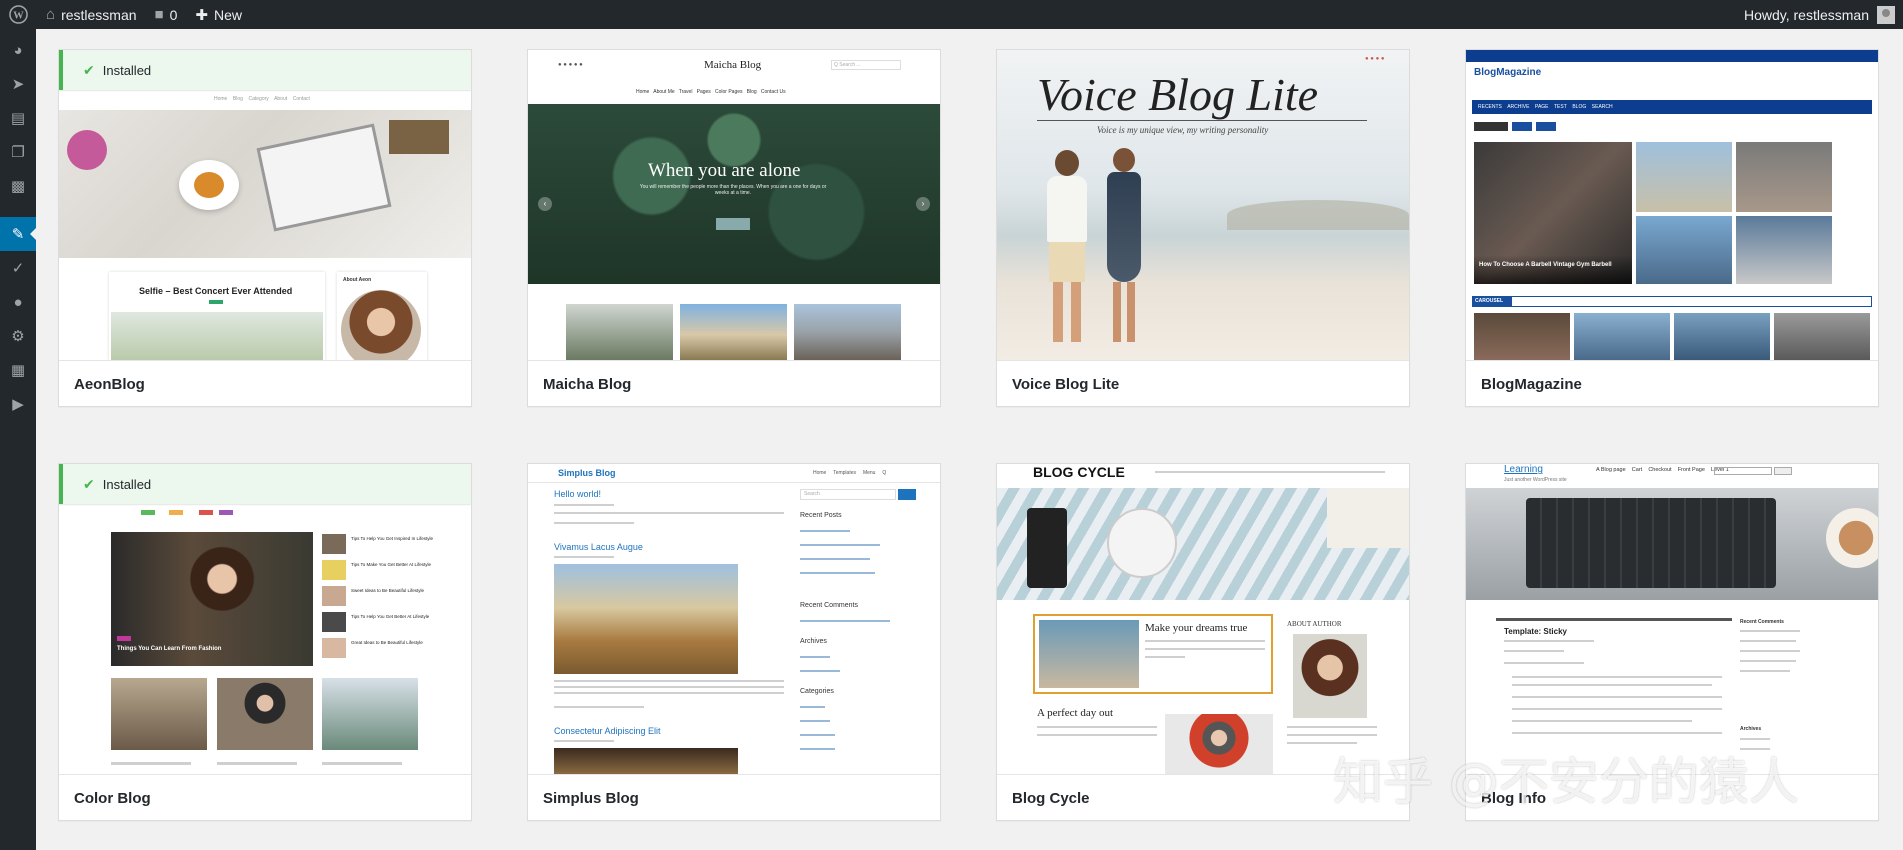 The image size is (1903, 850). I want to click on account-menu: Howdy, restlessman, so click(1823, 14).